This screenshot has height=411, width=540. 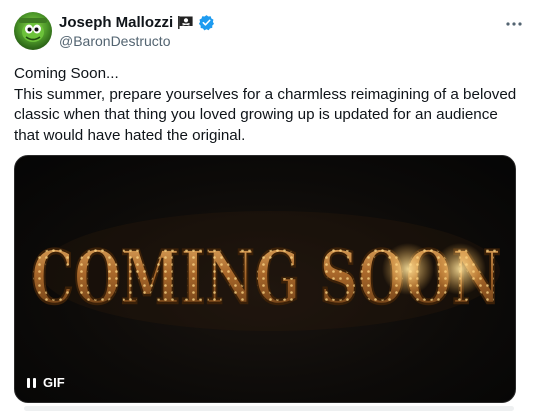 What do you see at coordinates (206, 22) in the screenshot?
I see `verified-icon` at bounding box center [206, 22].